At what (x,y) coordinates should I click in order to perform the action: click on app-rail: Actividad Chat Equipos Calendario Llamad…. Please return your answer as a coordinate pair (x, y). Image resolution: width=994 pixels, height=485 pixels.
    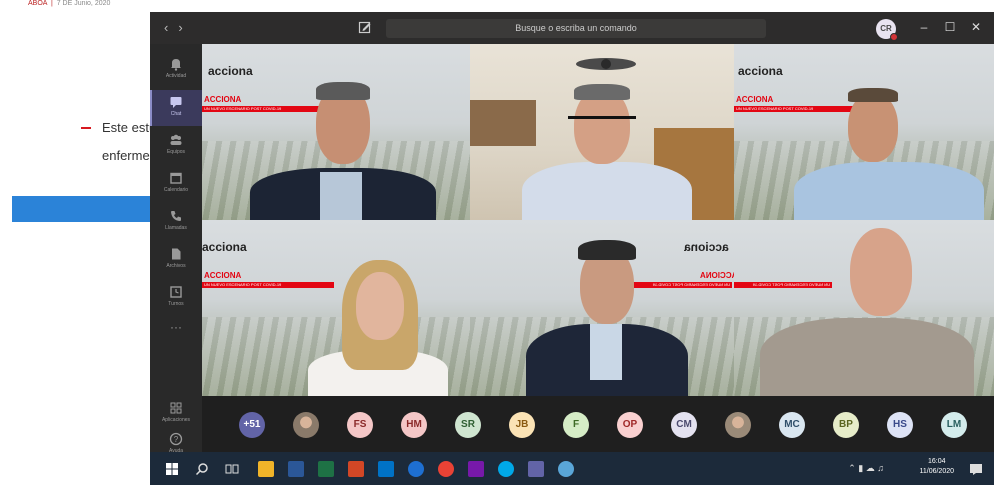
    Looking at the image, I should click on (176, 249).